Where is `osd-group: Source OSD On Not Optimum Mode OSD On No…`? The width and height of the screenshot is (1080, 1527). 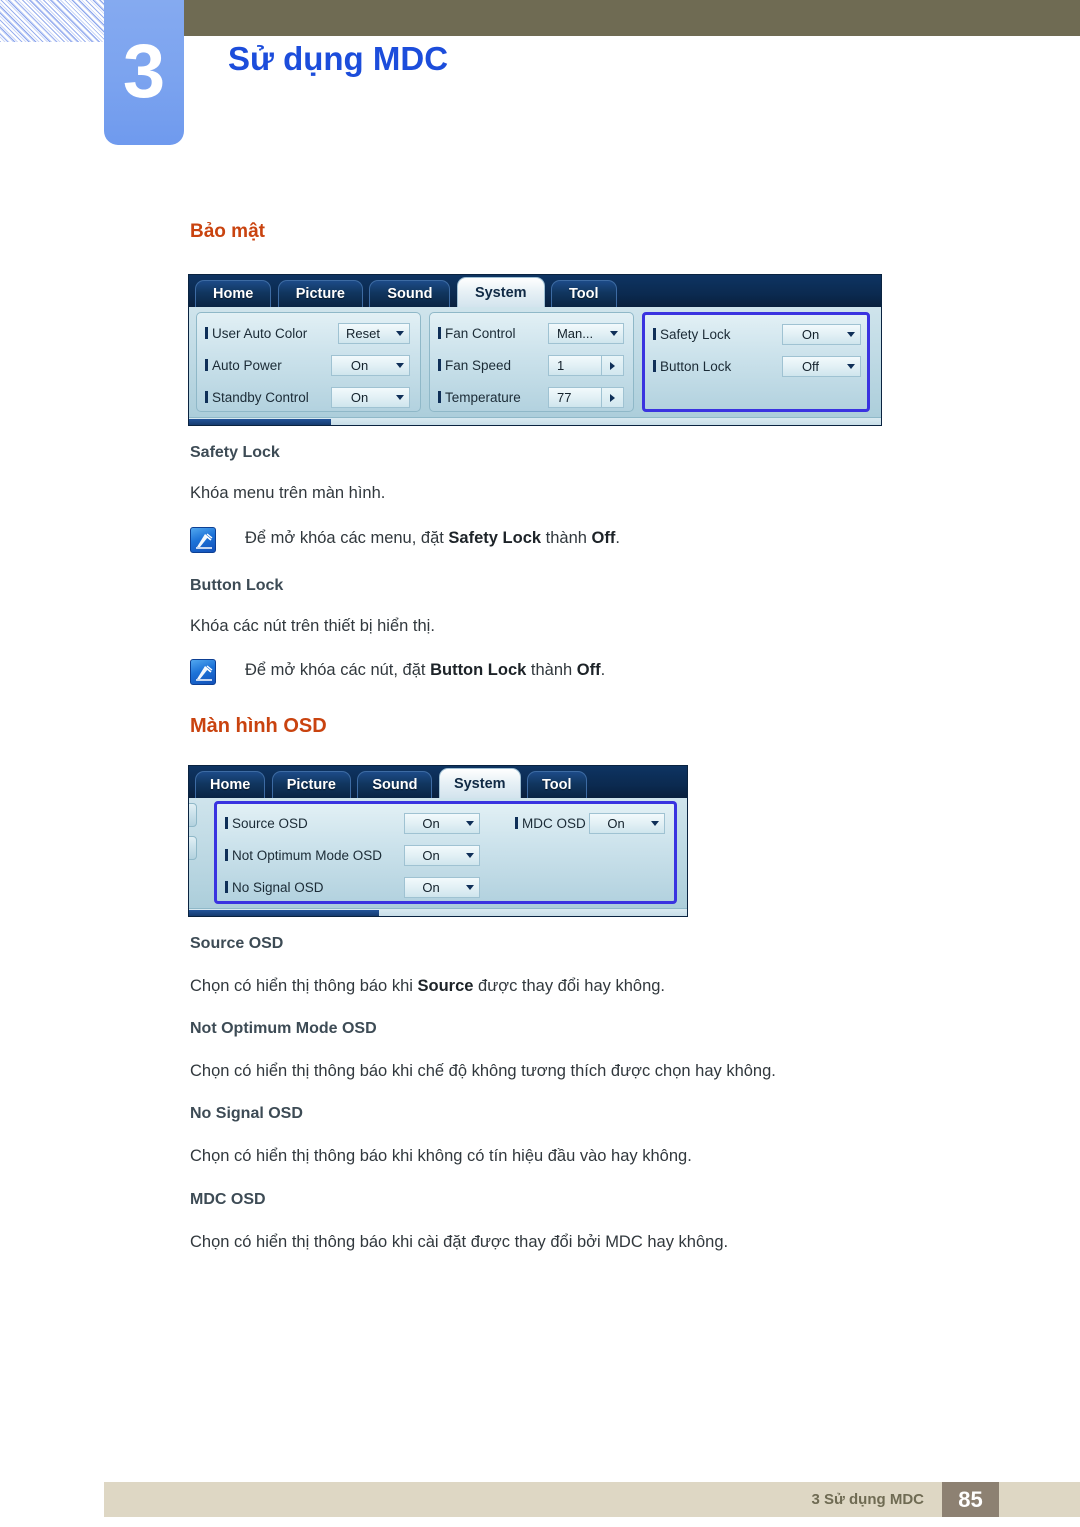
osd-group: Source OSD On Not Optimum Mode OSD On No… is located at coordinates (364, 852).